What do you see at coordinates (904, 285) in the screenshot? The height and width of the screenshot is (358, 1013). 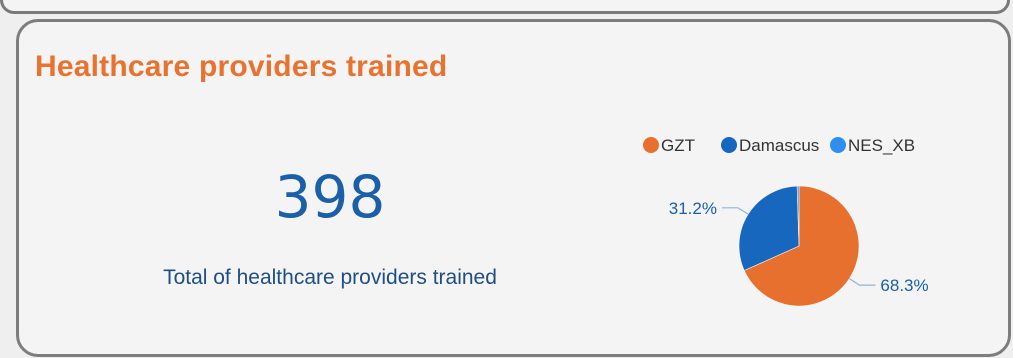 I see `pie-label-gzt: 68.3%` at bounding box center [904, 285].